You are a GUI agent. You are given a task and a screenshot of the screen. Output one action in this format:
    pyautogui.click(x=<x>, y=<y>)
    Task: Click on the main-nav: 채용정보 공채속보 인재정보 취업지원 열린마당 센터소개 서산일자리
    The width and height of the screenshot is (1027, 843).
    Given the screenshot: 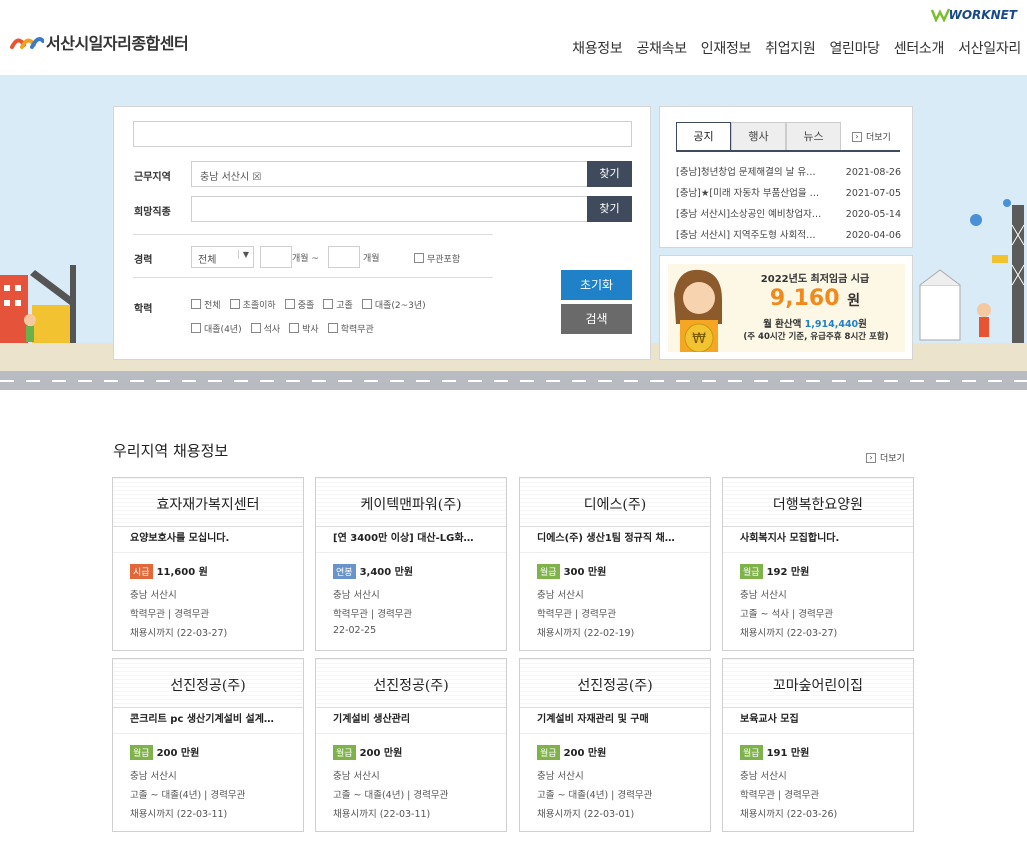 What is the action you would take?
    pyautogui.click(x=789, y=48)
    